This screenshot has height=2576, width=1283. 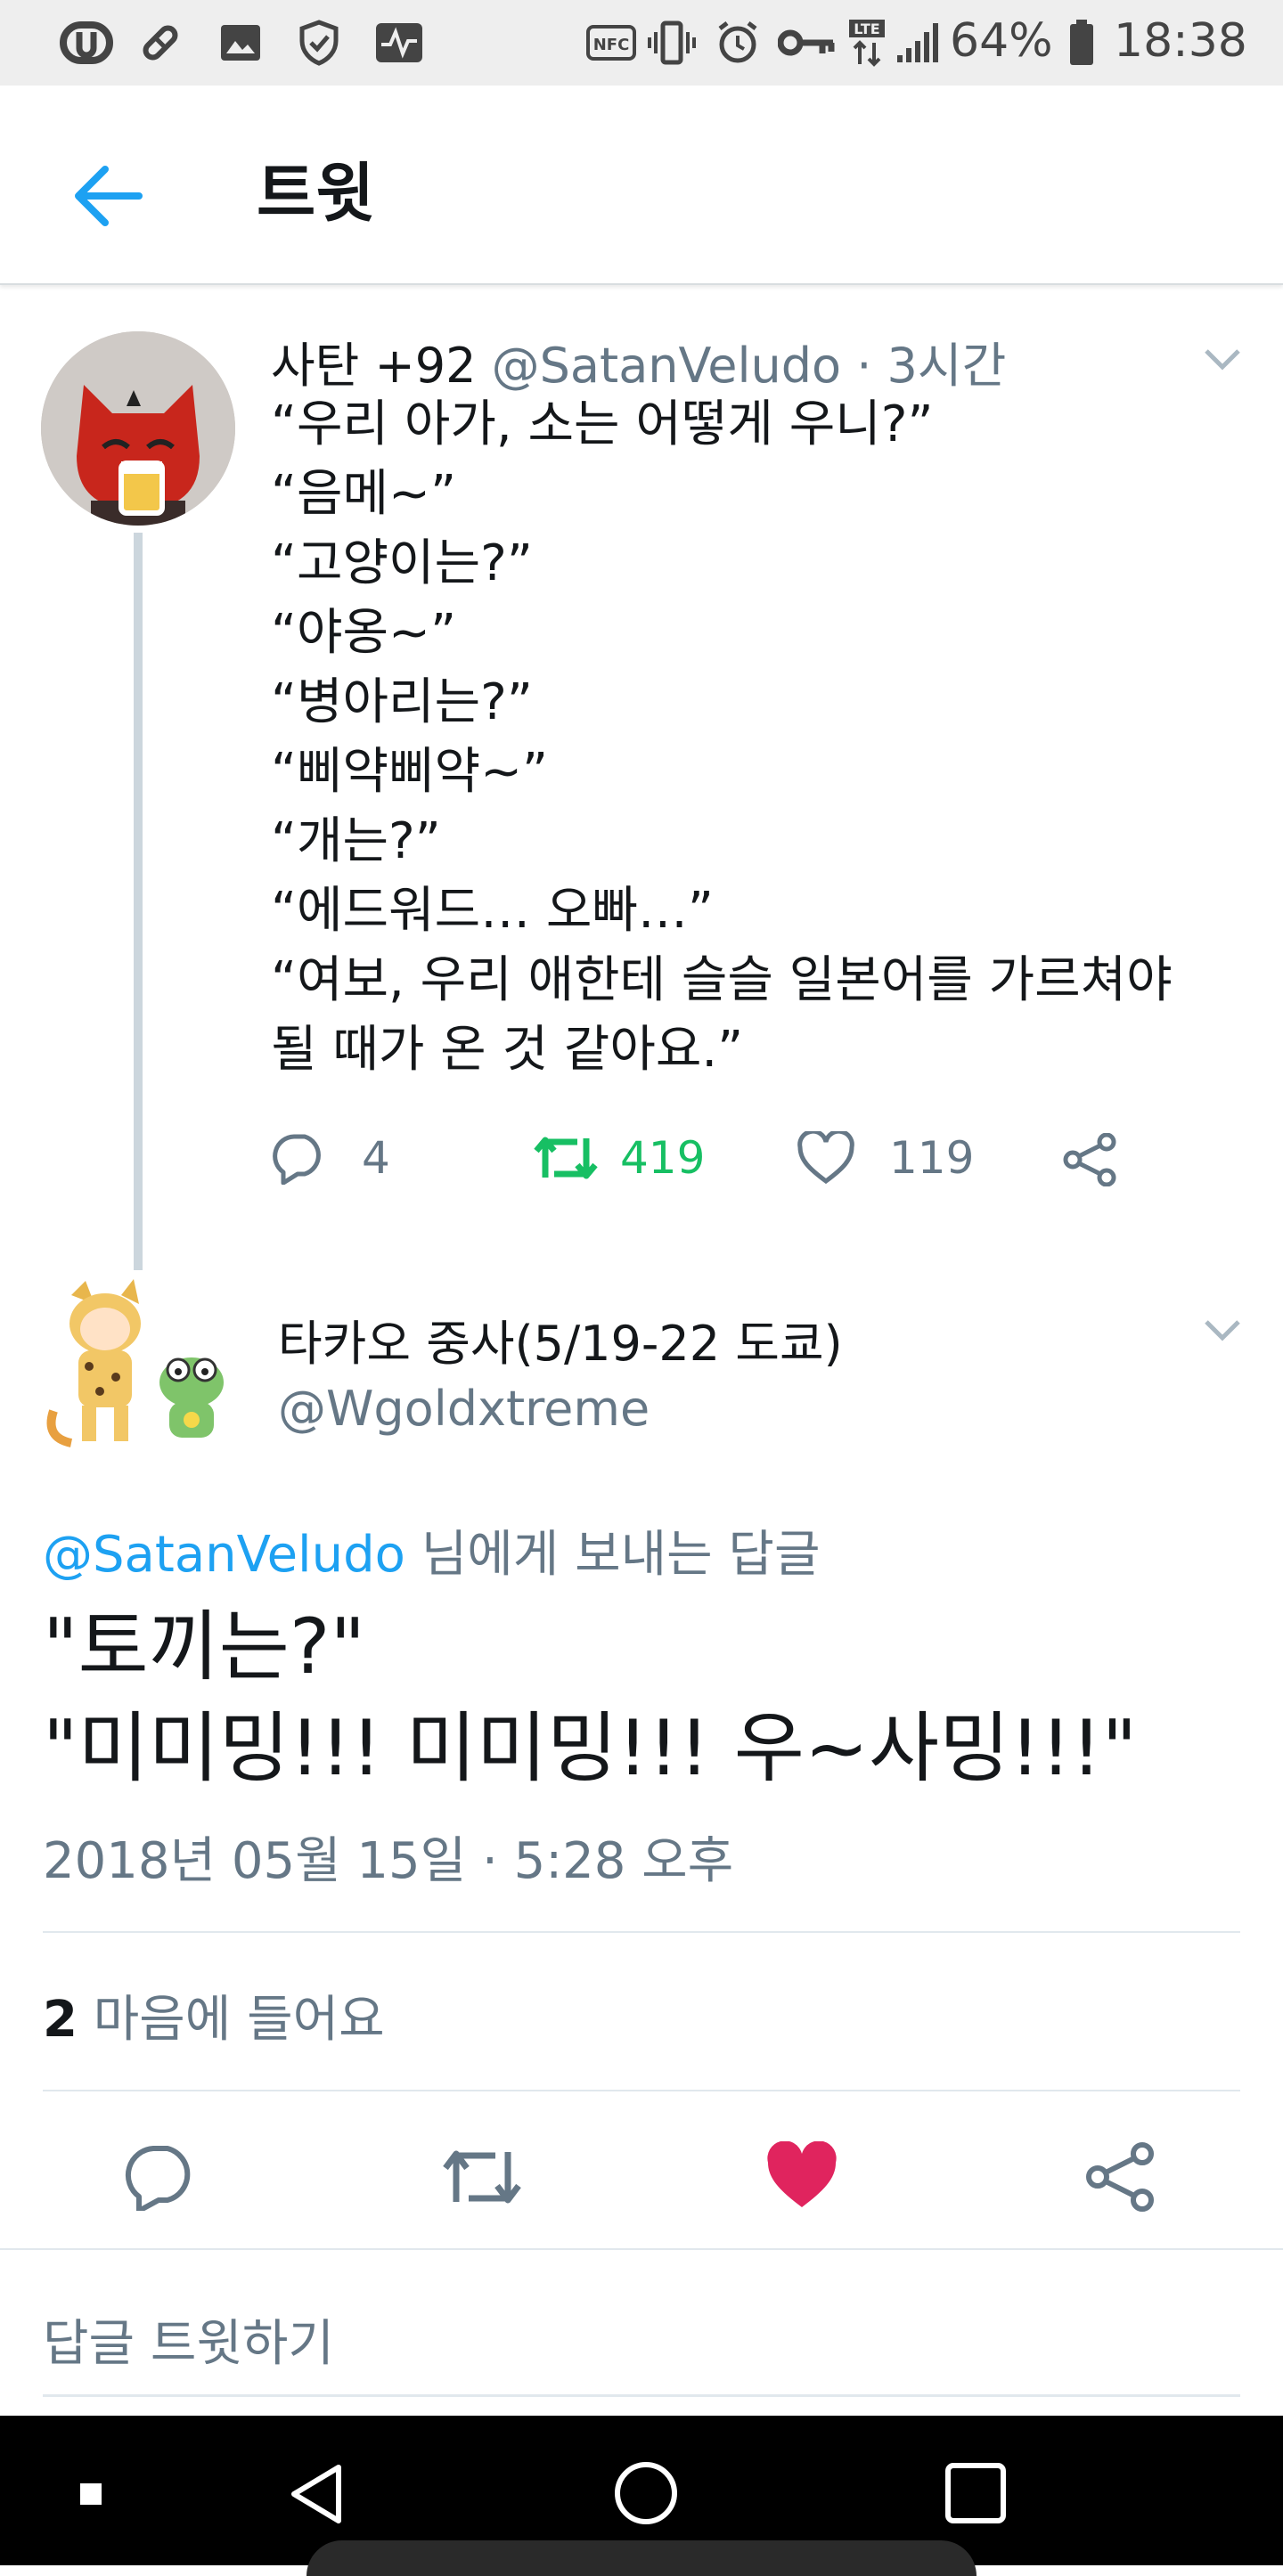 What do you see at coordinates (1082, 43) in the screenshot?
I see `battery-icon` at bounding box center [1082, 43].